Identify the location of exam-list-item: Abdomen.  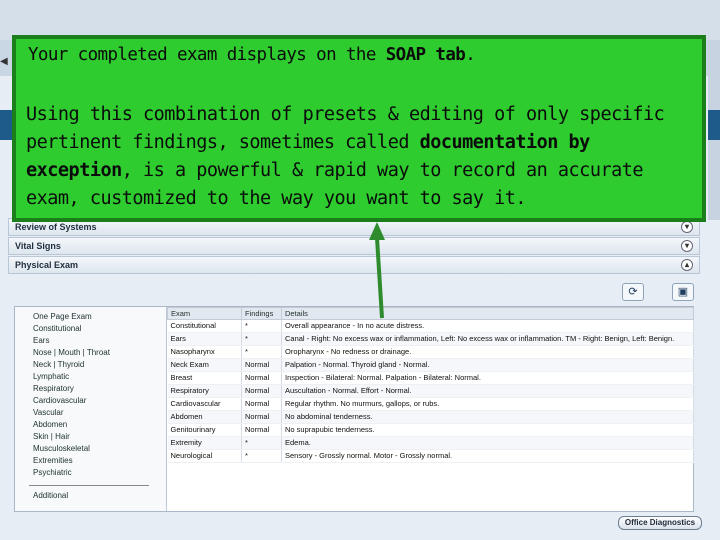
(99, 425).